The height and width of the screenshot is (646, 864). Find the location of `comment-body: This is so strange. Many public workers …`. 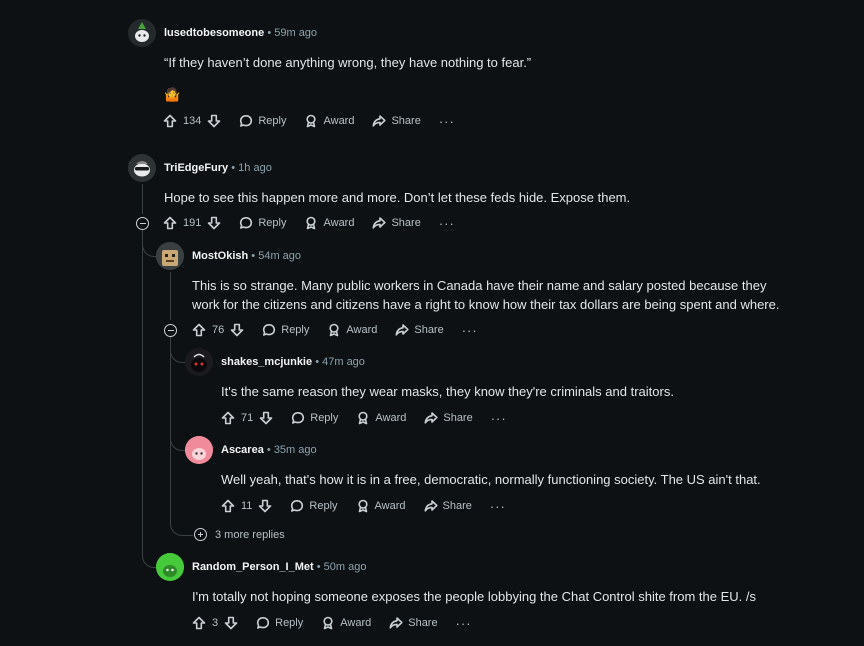

comment-body: This is so strange. Many public workers … is located at coordinates (486, 295).